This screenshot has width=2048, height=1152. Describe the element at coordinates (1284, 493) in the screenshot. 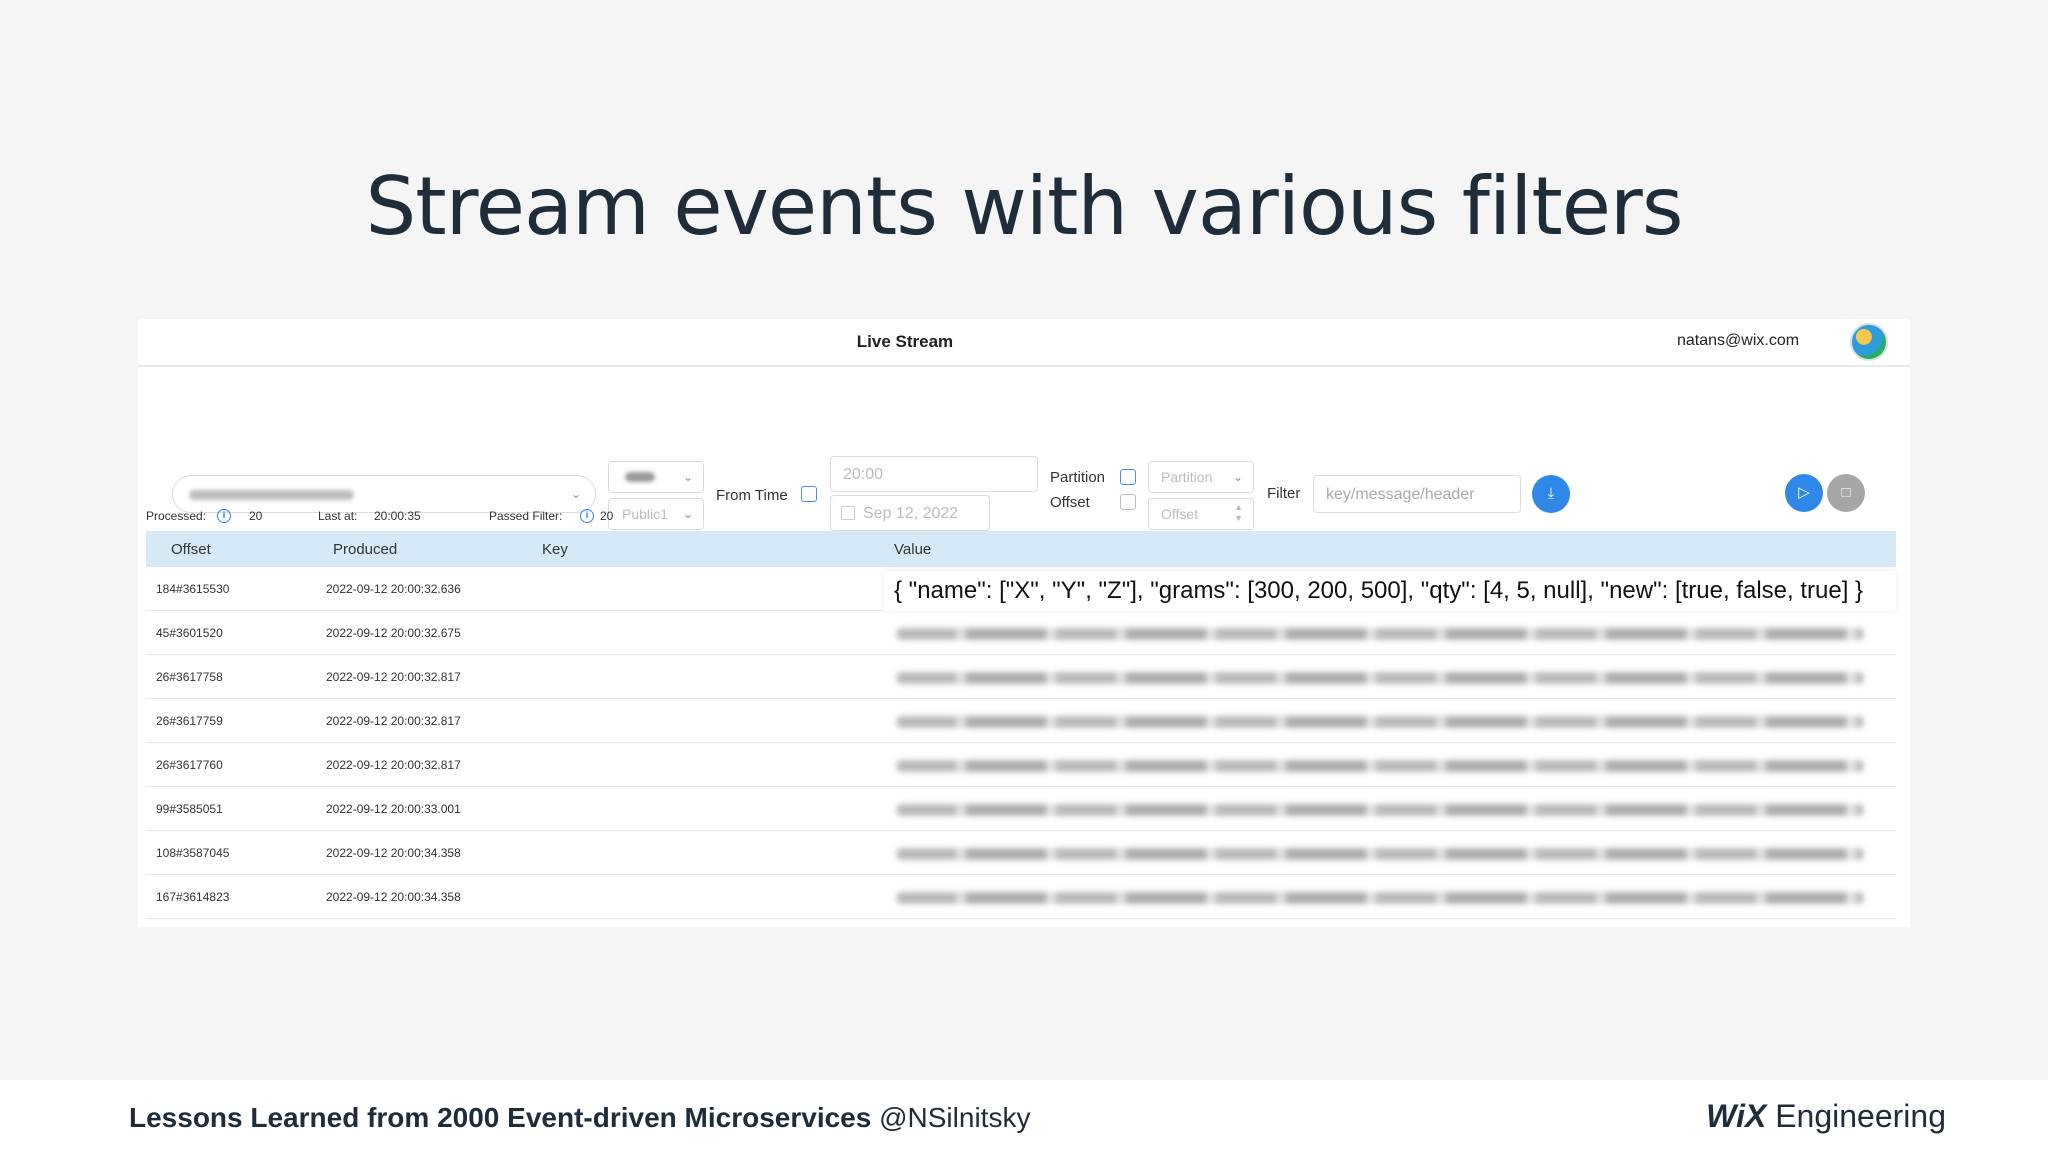

I see `filter-label: Filter` at that location.